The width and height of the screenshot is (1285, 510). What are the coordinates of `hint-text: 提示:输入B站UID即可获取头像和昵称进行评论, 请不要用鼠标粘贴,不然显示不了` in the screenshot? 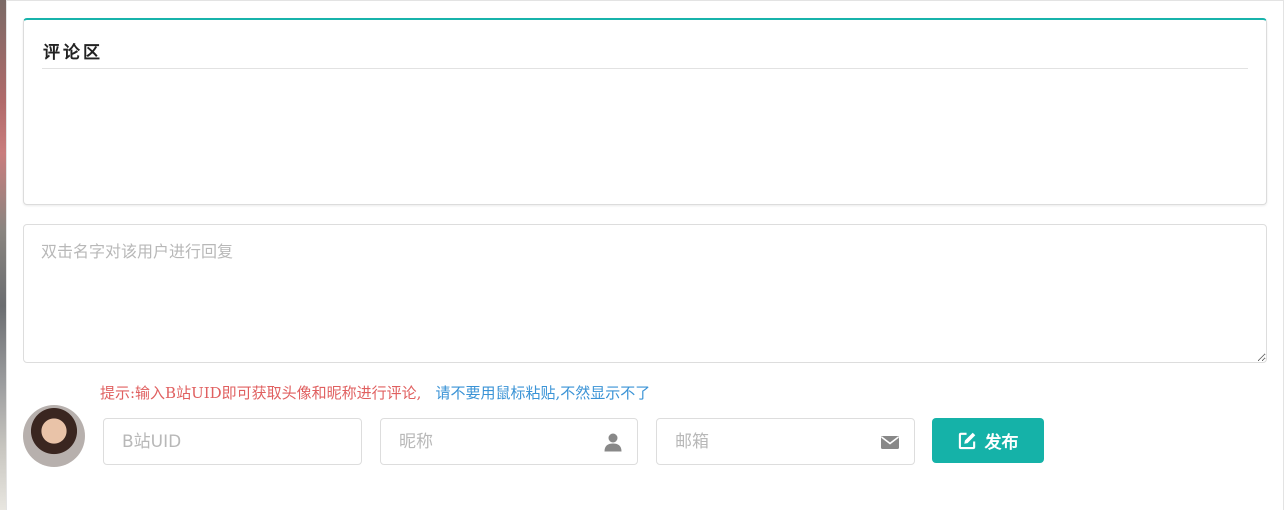 It's located at (375, 392).